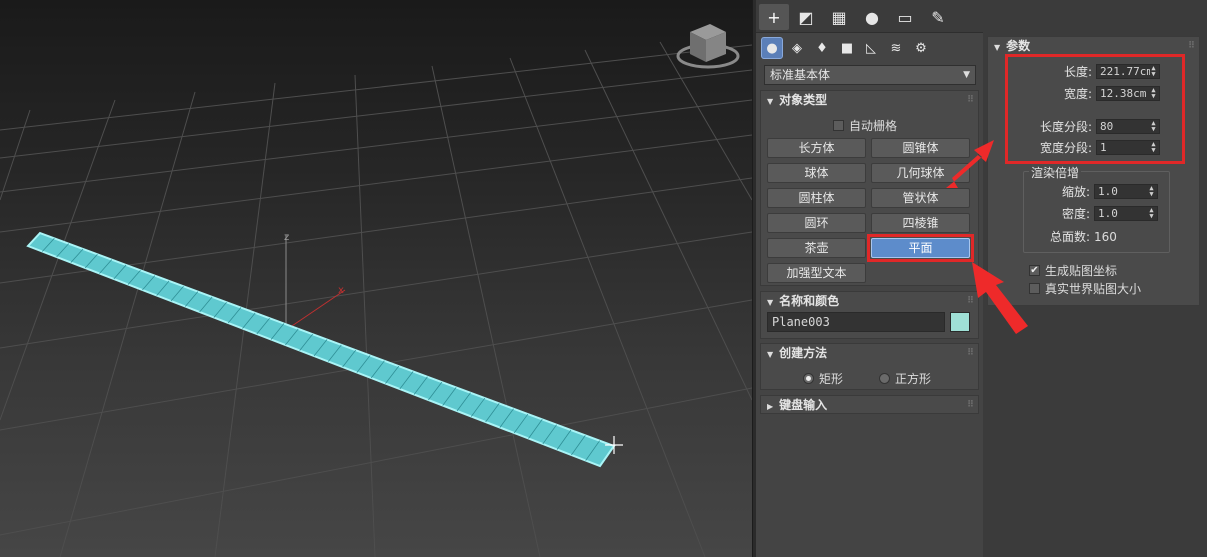 The image size is (1207, 557). What do you see at coordinates (970, 164) in the screenshot?
I see `red-arrow-up-icon` at bounding box center [970, 164].